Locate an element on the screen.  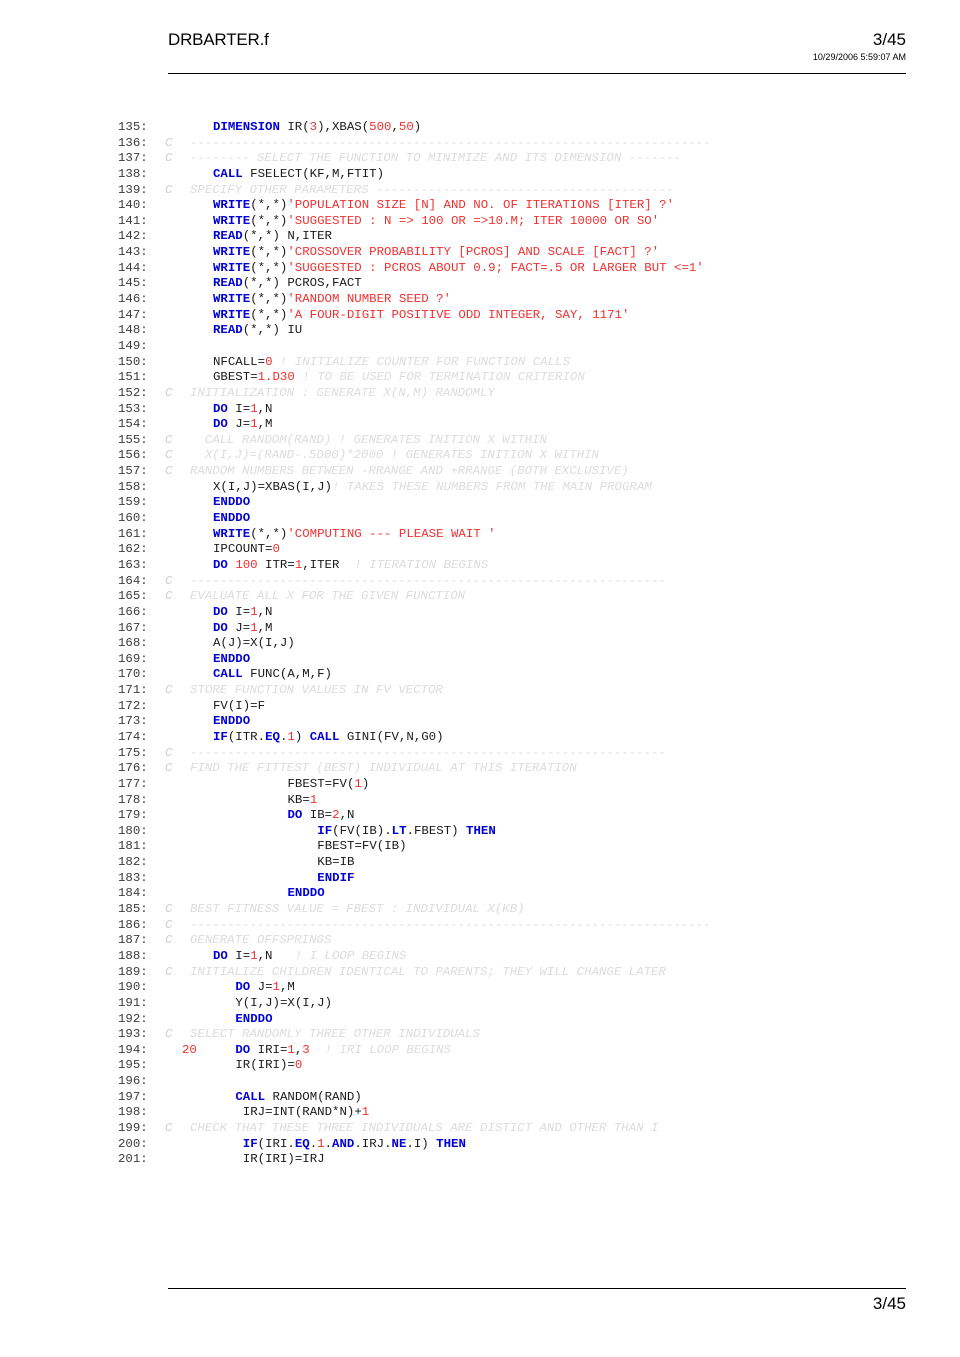
line-number: 139: is located at coordinates (133, 189).